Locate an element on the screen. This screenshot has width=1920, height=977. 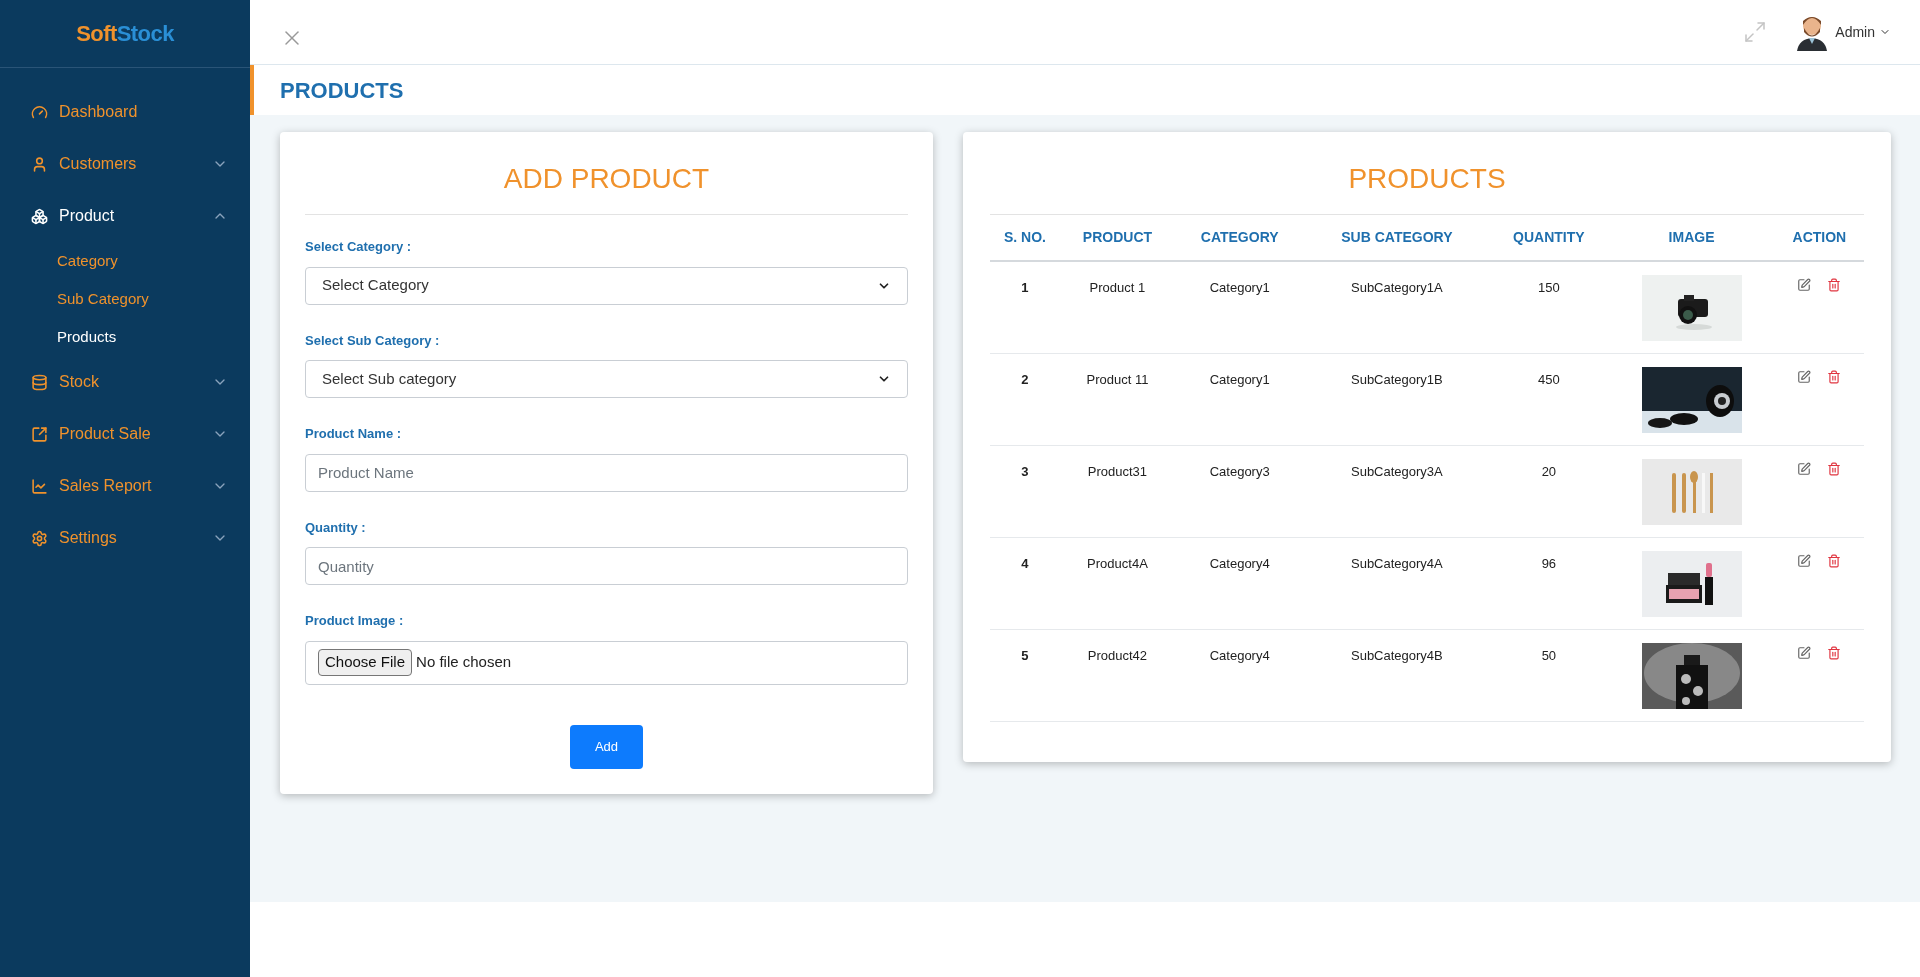
add-button: Add is located at coordinates (606, 746).